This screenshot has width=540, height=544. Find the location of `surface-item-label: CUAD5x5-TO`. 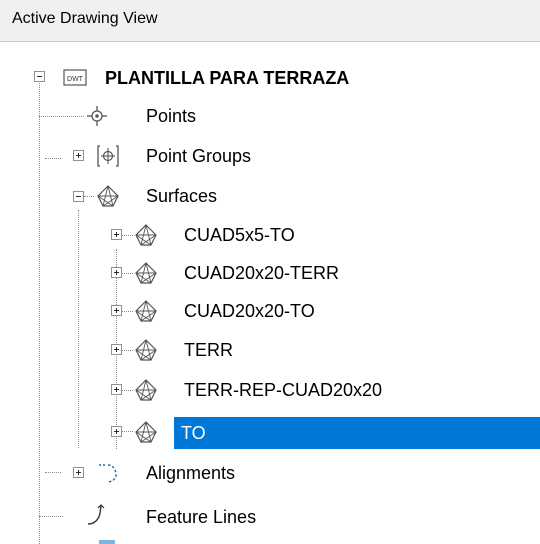

surface-item-label: CUAD5x5-TO is located at coordinates (239, 235).